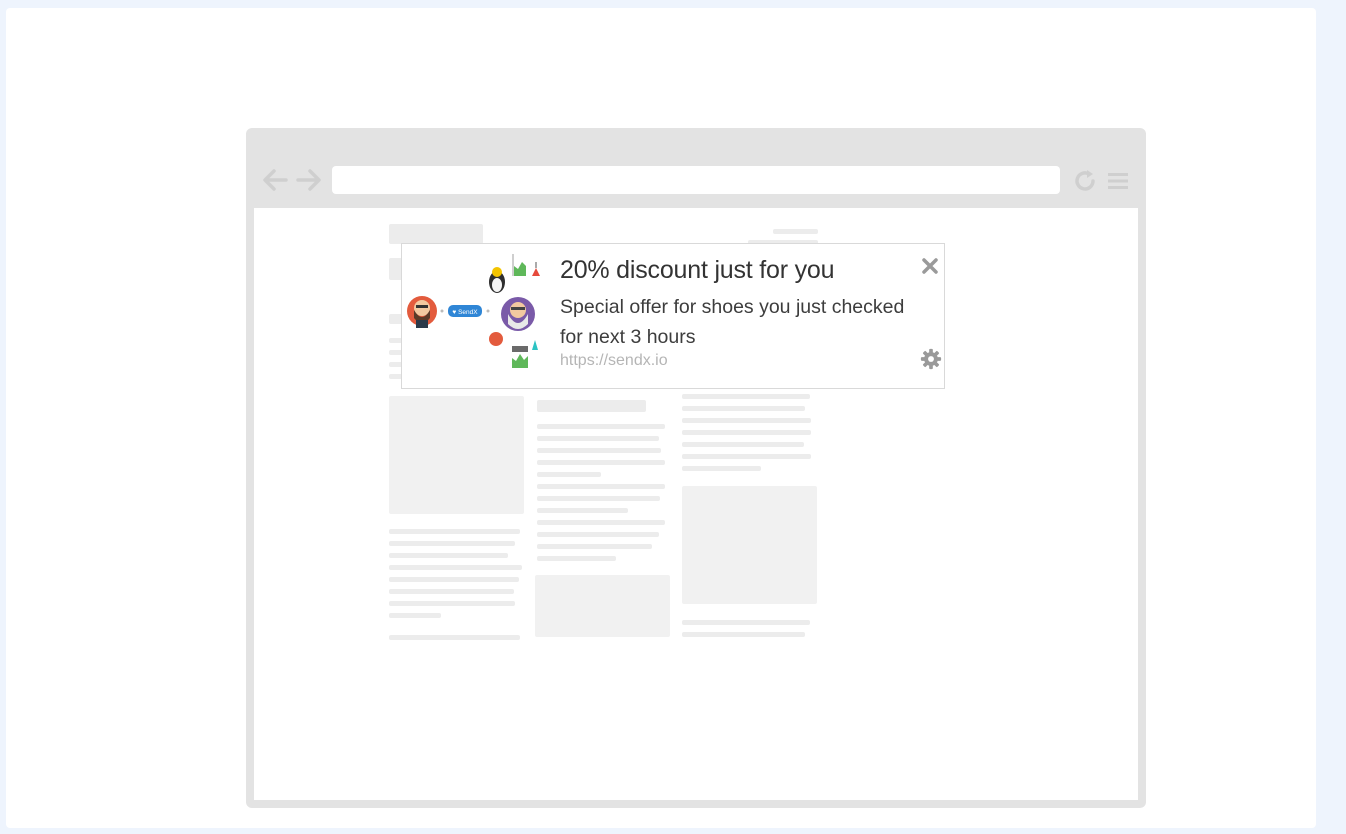  I want to click on notification-title: 20% discount just for you, so click(697, 270).